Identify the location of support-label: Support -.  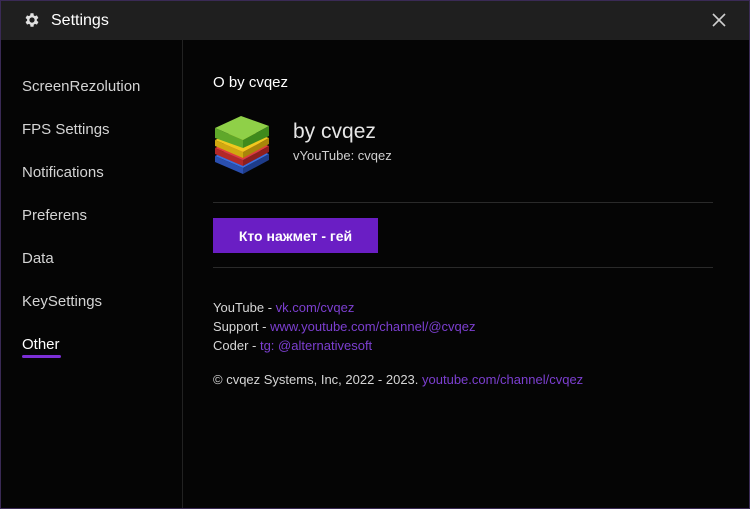
(242, 326).